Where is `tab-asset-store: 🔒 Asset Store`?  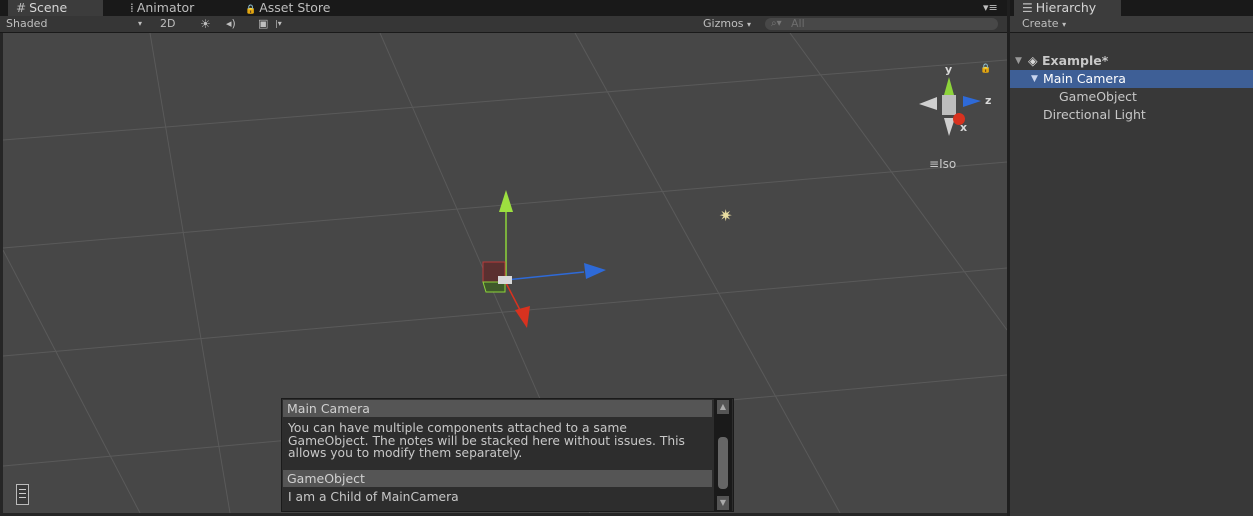
tab-asset-store: 🔒 Asset Store is located at coordinates (287, 8).